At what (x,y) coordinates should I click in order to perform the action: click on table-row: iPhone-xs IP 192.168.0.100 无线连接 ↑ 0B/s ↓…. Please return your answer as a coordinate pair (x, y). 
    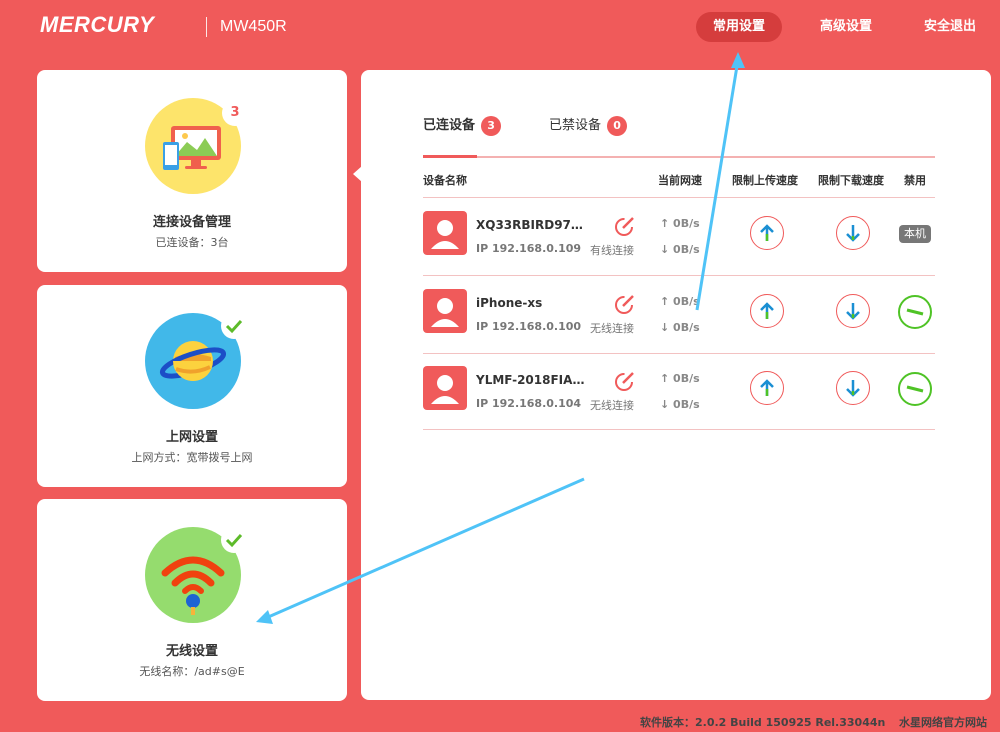
    Looking at the image, I should click on (679, 314).